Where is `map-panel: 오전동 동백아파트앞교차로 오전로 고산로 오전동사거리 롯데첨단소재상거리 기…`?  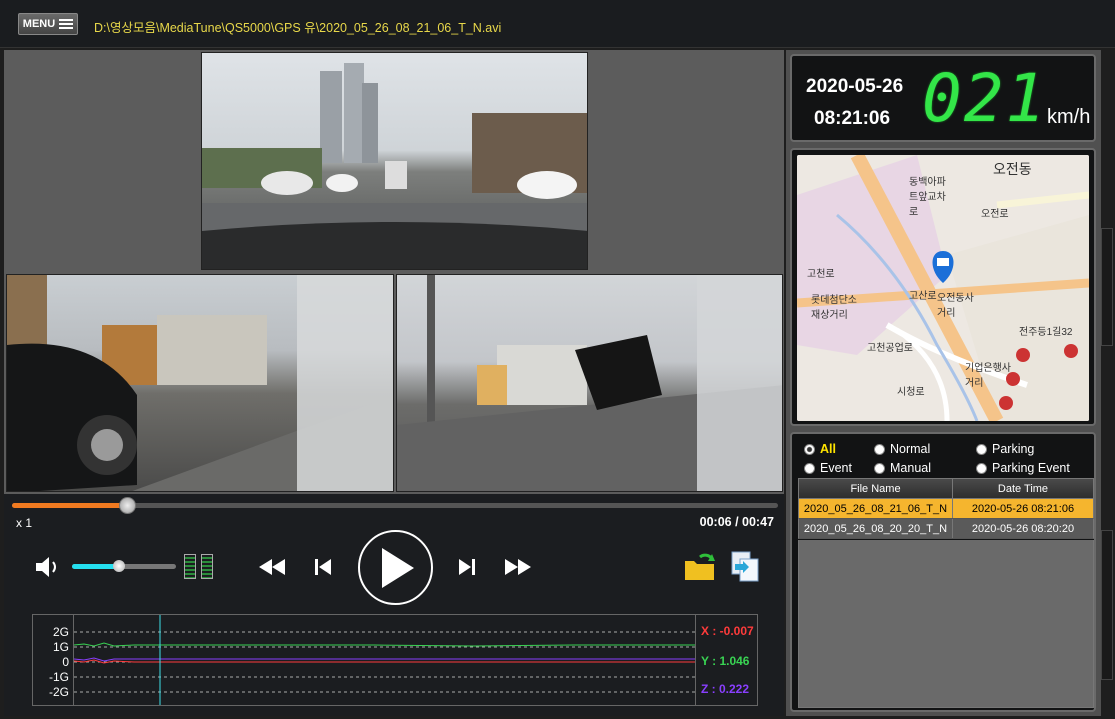 map-panel: 오전동 동백아파트앞교차로 오전로 고산로 오전동사거리 롯데첨단소재상거리 기… is located at coordinates (943, 287).